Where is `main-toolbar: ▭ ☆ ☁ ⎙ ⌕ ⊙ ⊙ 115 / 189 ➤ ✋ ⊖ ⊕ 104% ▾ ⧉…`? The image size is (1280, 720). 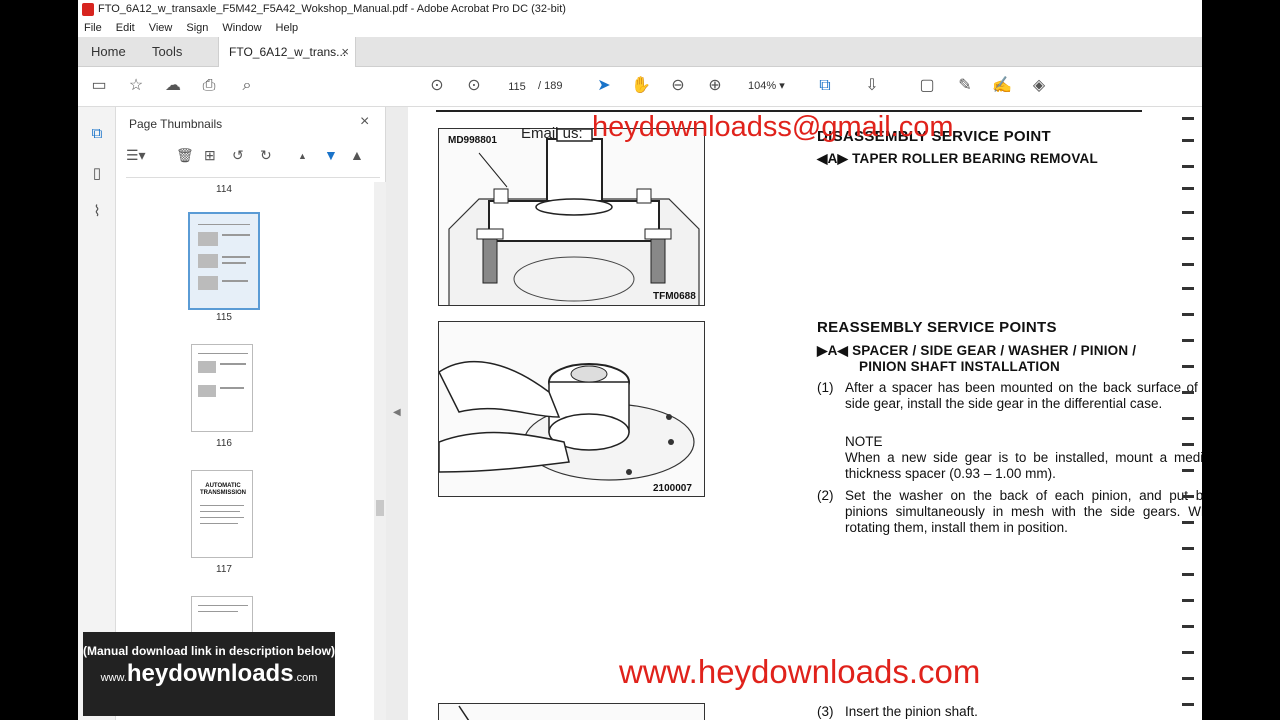 main-toolbar: ▭ ☆ ☁ ⎙ ⌕ ⊙ ⊙ 115 / 189 ➤ ✋ ⊖ ⊕ 104% ▾ ⧉… is located at coordinates (640, 87).